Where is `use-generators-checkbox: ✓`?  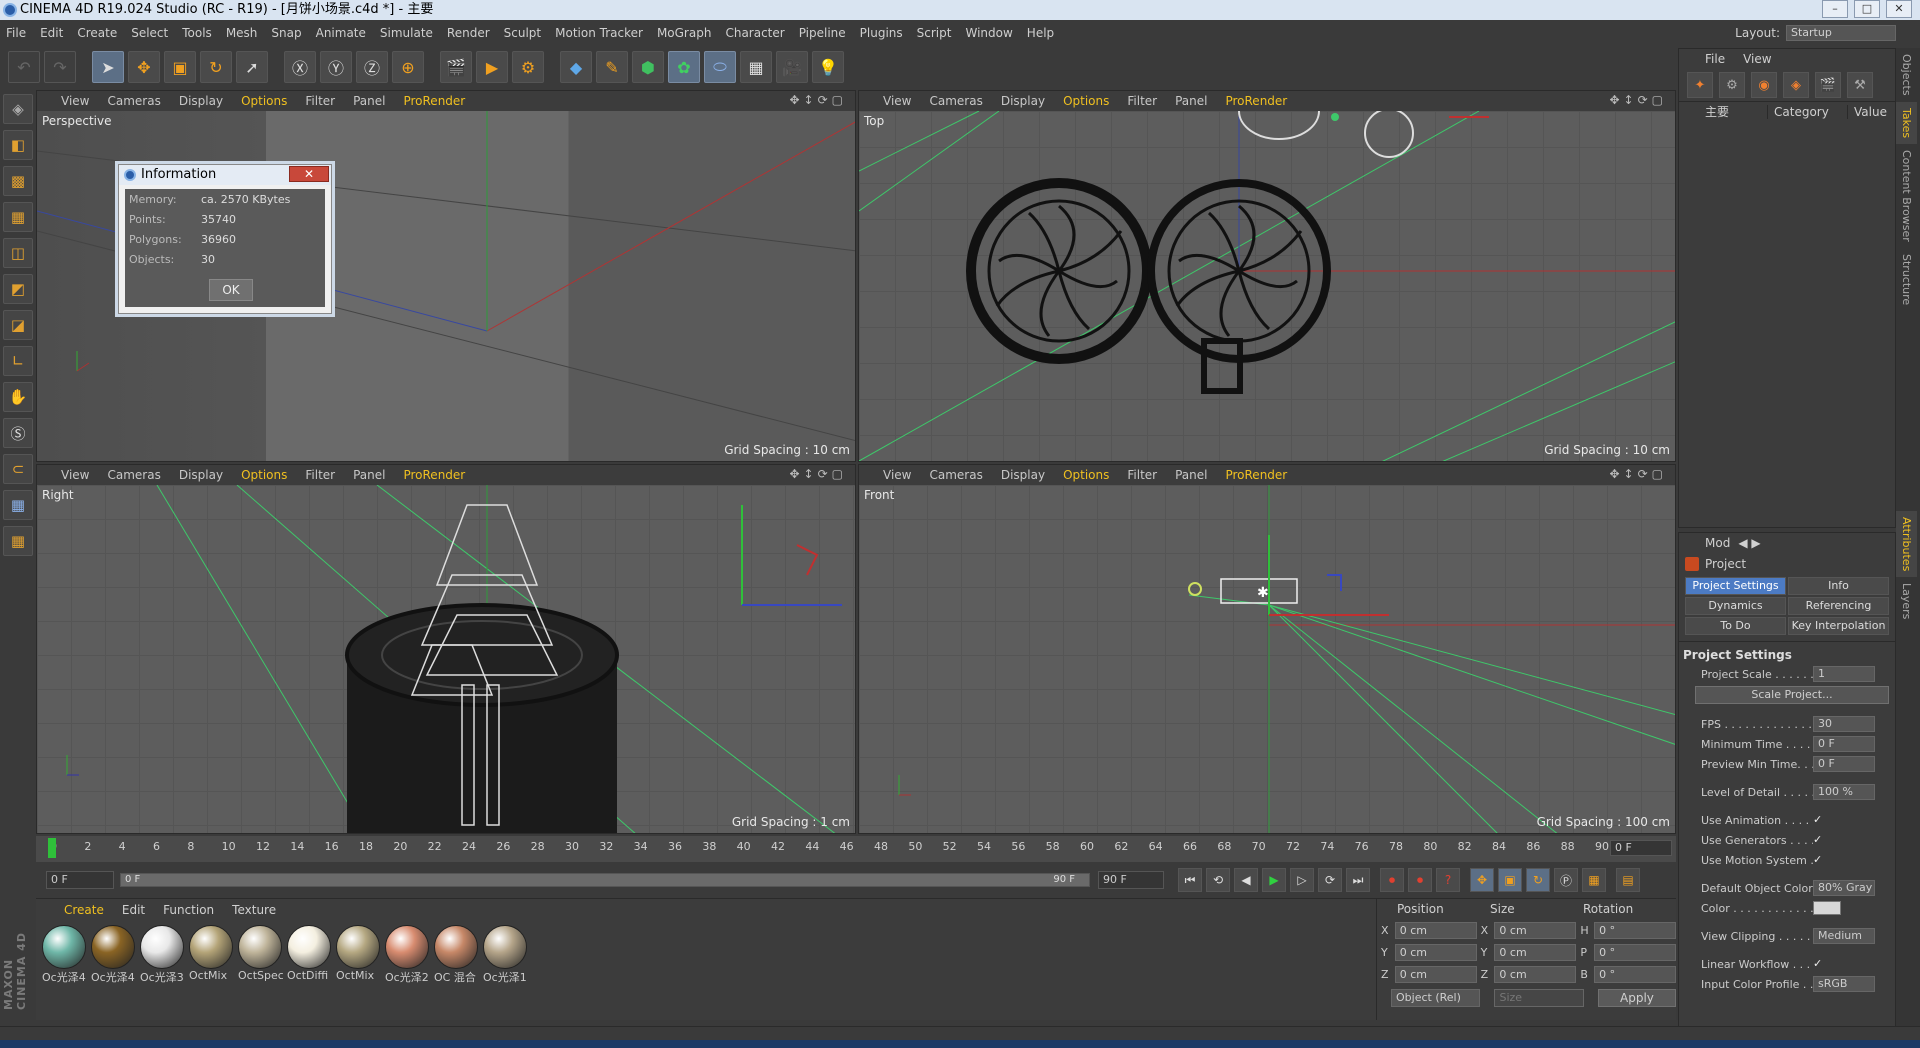
use-generators-checkbox: ✓ is located at coordinates (1819, 840).